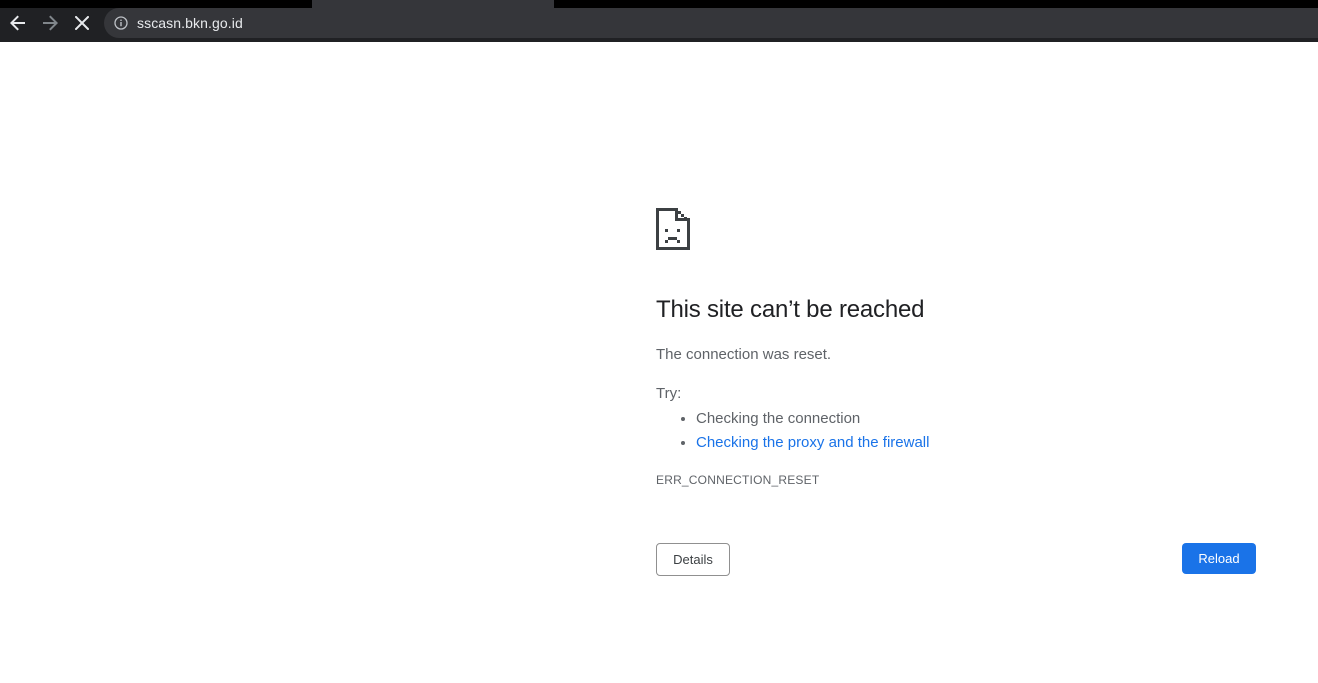 This screenshot has height=683, width=1318. I want to click on suggestion-check-connection: Checking the connection, so click(778, 418).